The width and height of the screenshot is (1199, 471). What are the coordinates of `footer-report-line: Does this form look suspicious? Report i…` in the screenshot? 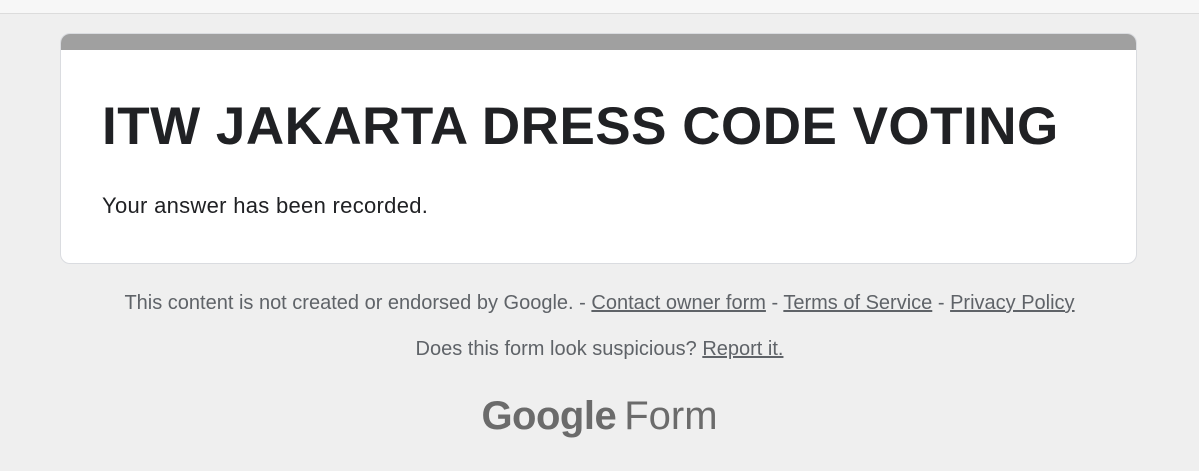 It's located at (599, 349).